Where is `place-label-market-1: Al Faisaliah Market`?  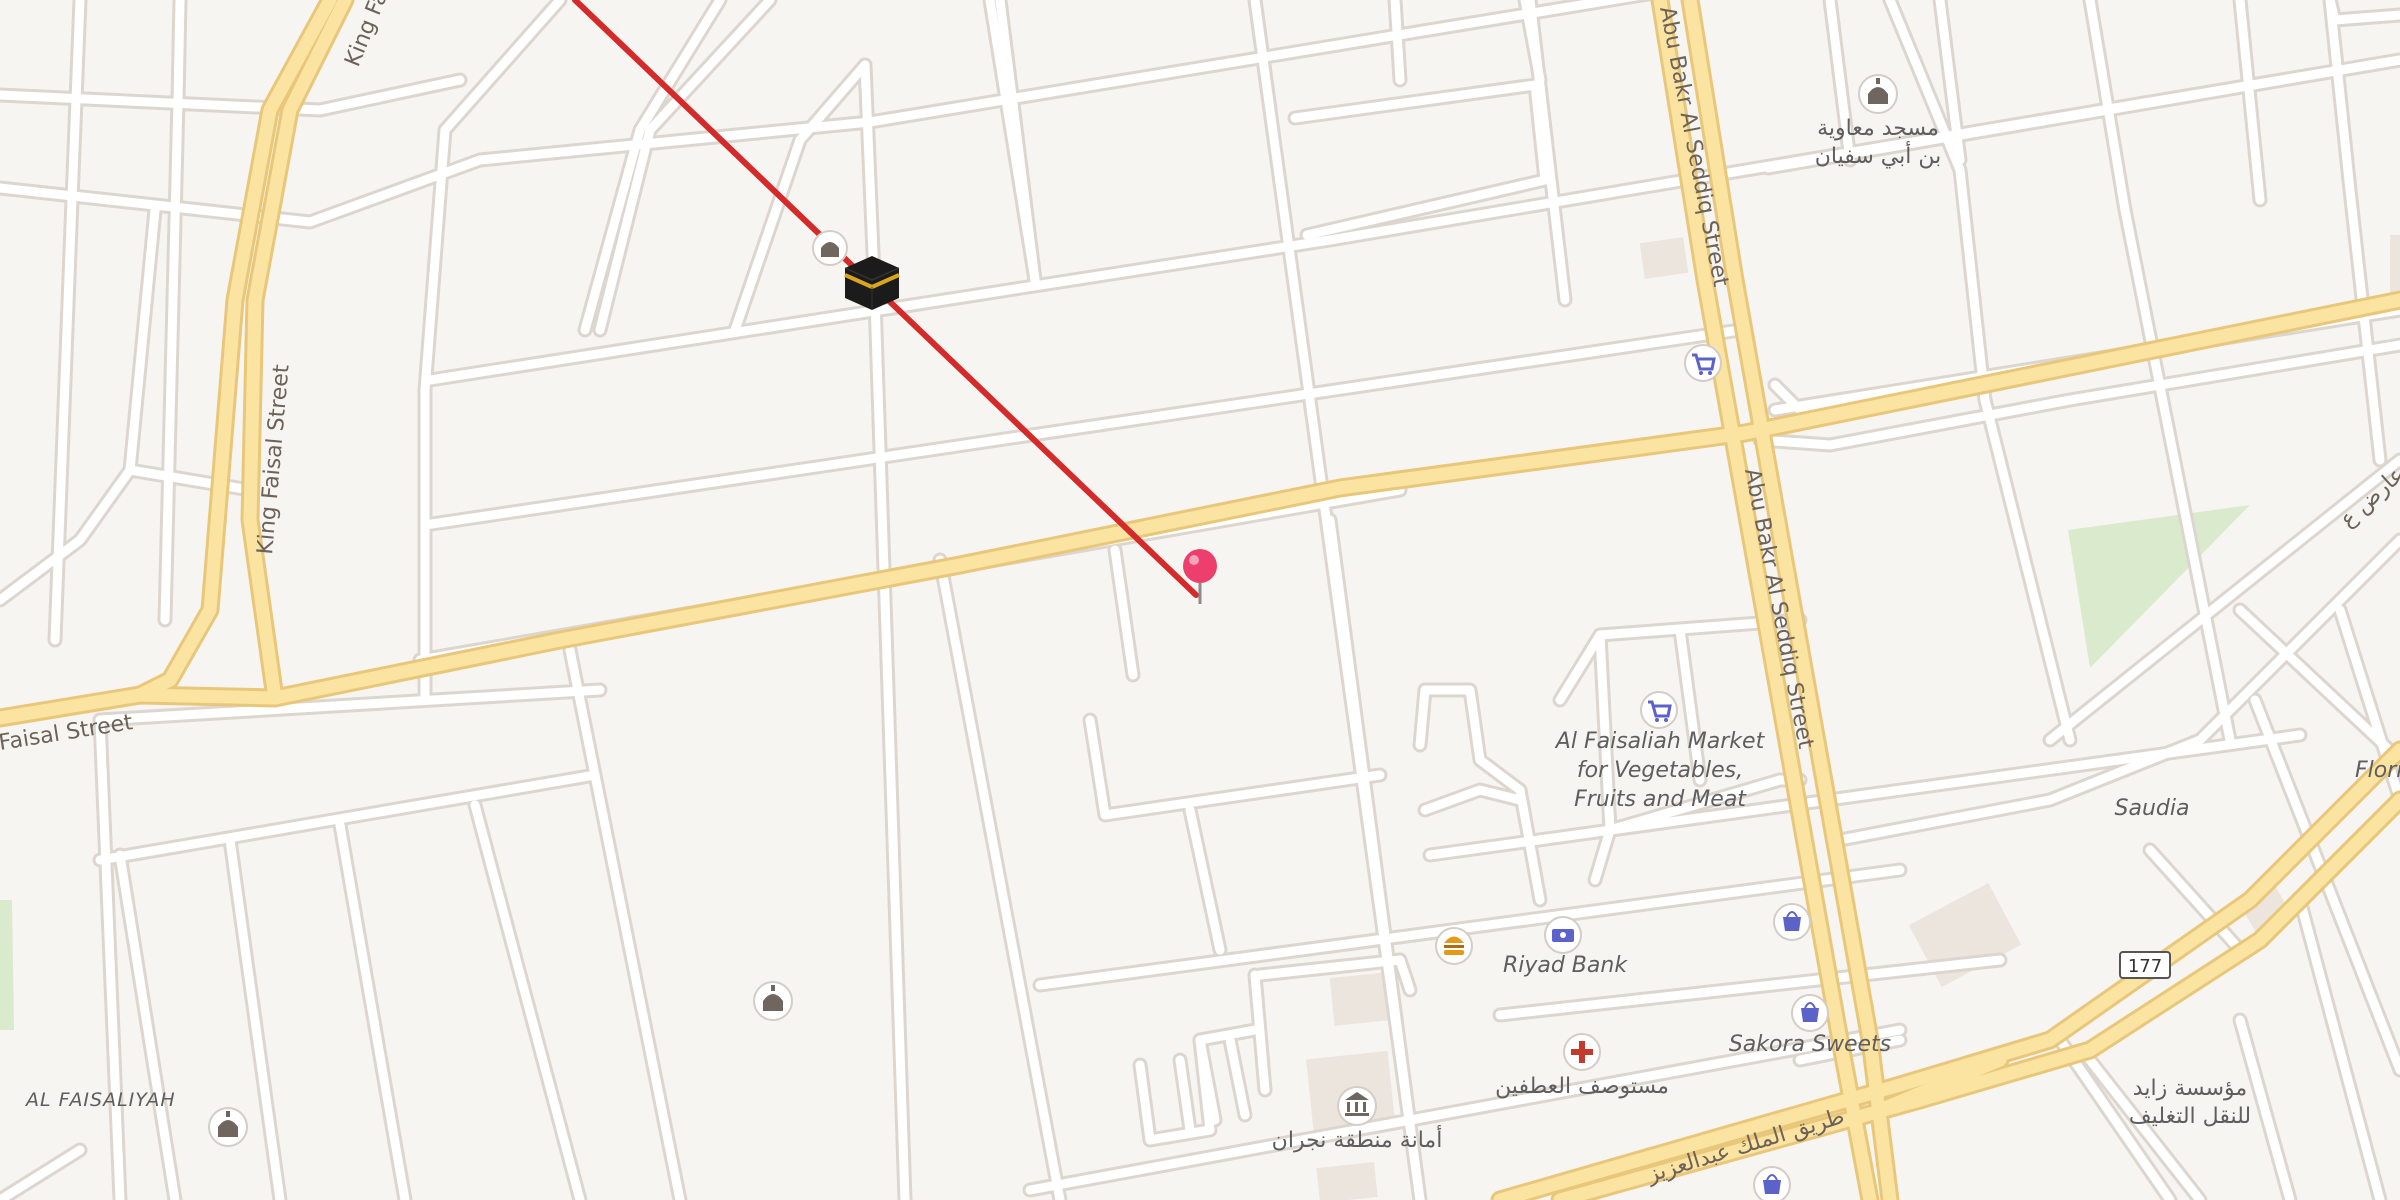
place-label-market-1: Al Faisaliah Market is located at coordinates (1660, 741).